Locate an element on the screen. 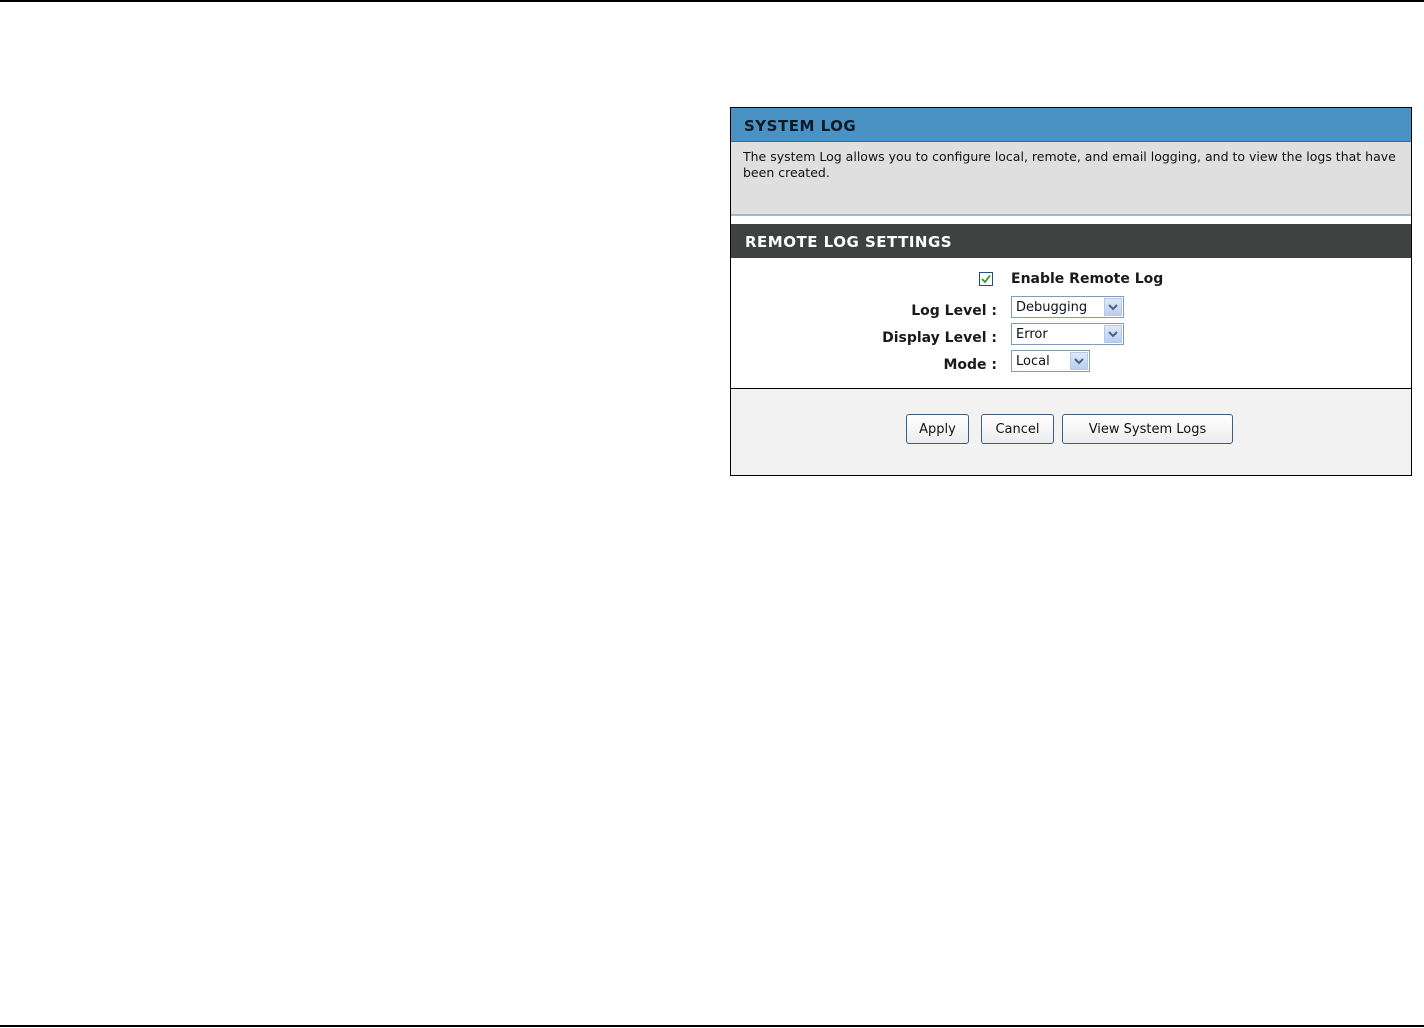  log-level-label: Log Level : is located at coordinates (954, 311).